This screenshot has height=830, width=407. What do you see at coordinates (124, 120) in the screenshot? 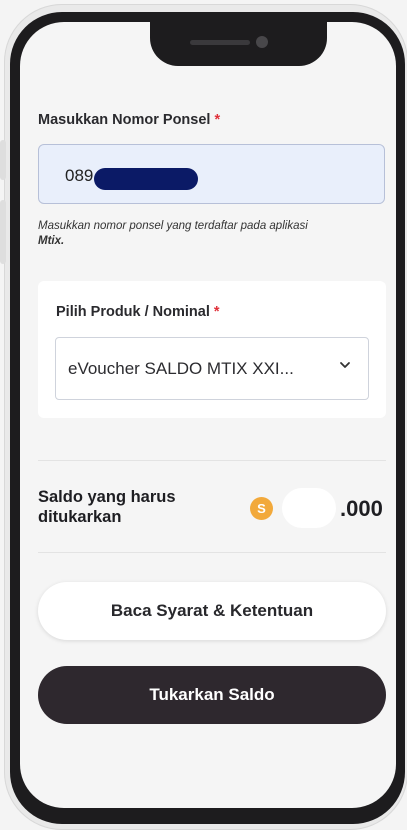
I see `phone-number-label-text: Masukkan Nomor Ponsel` at bounding box center [124, 120].